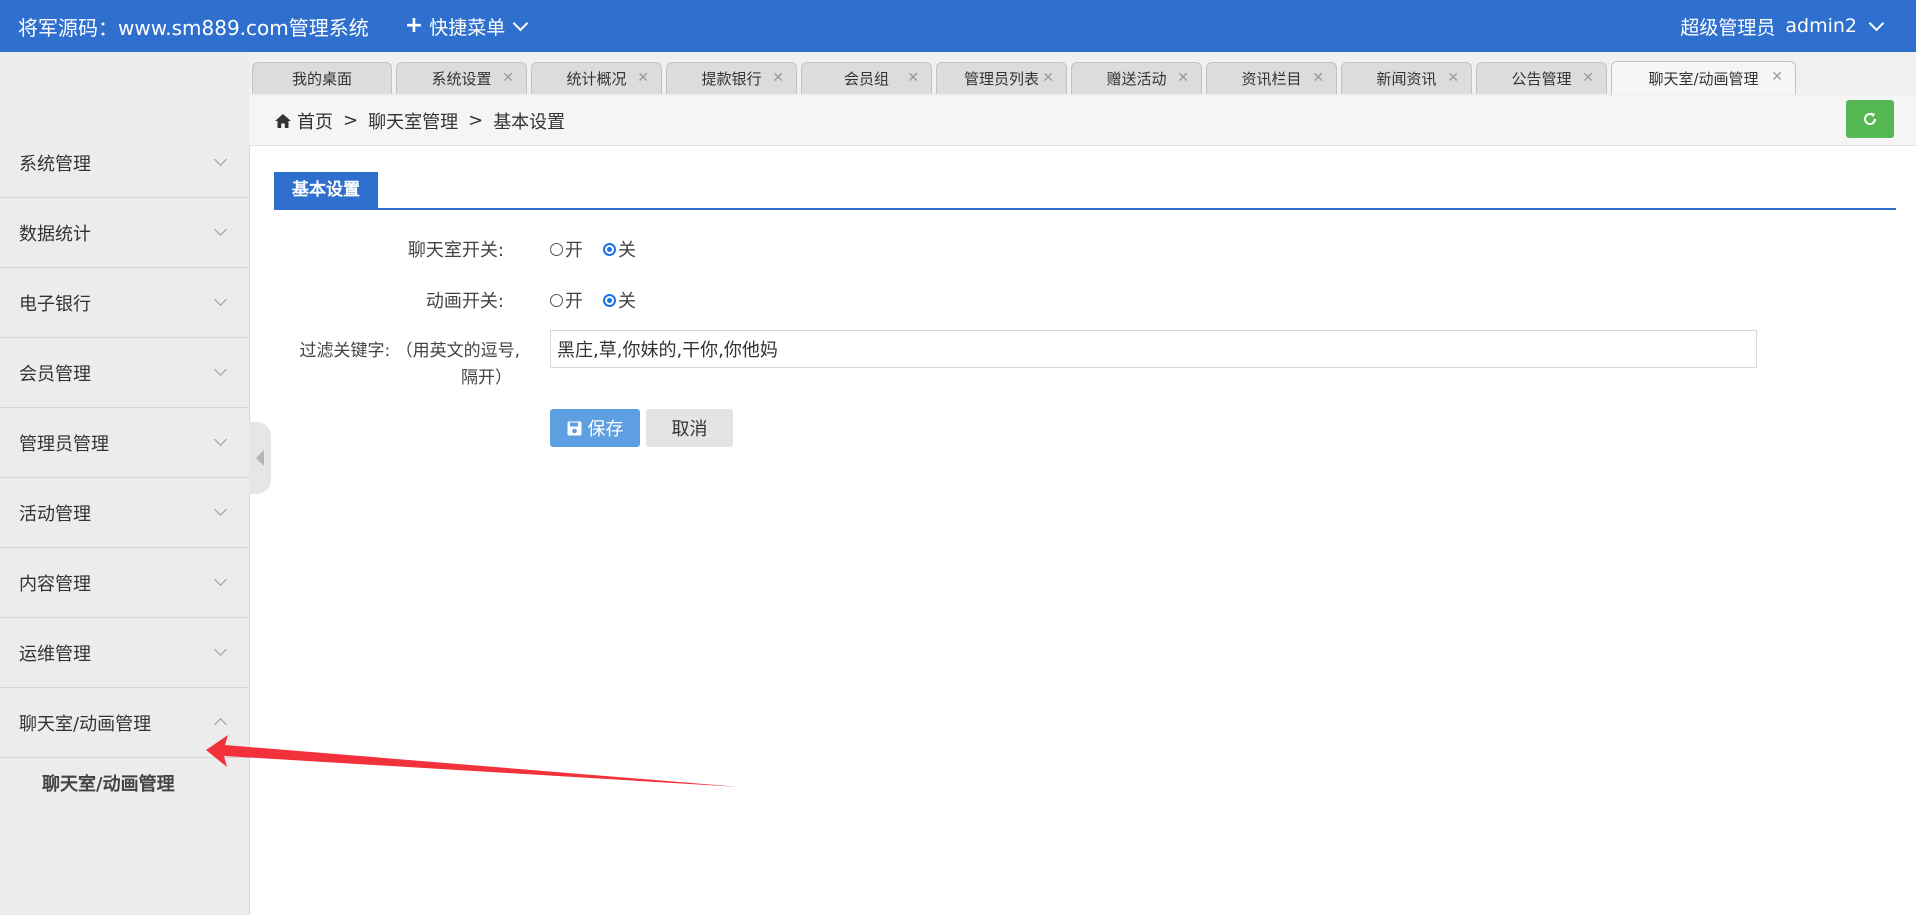  I want to click on tab-label: 提款银行, so click(731, 79).